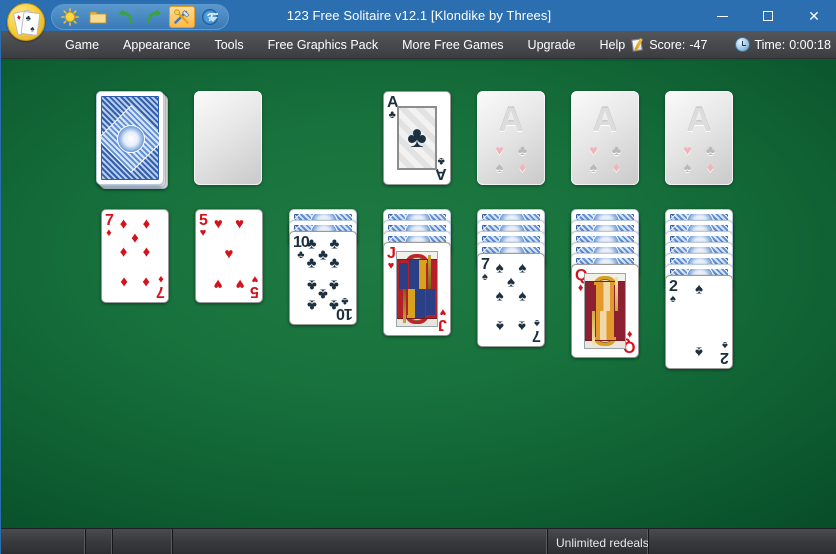 This screenshot has height=554, width=836. Describe the element at coordinates (673, 299) in the screenshot. I see `card-suit-icon: ♠` at that location.